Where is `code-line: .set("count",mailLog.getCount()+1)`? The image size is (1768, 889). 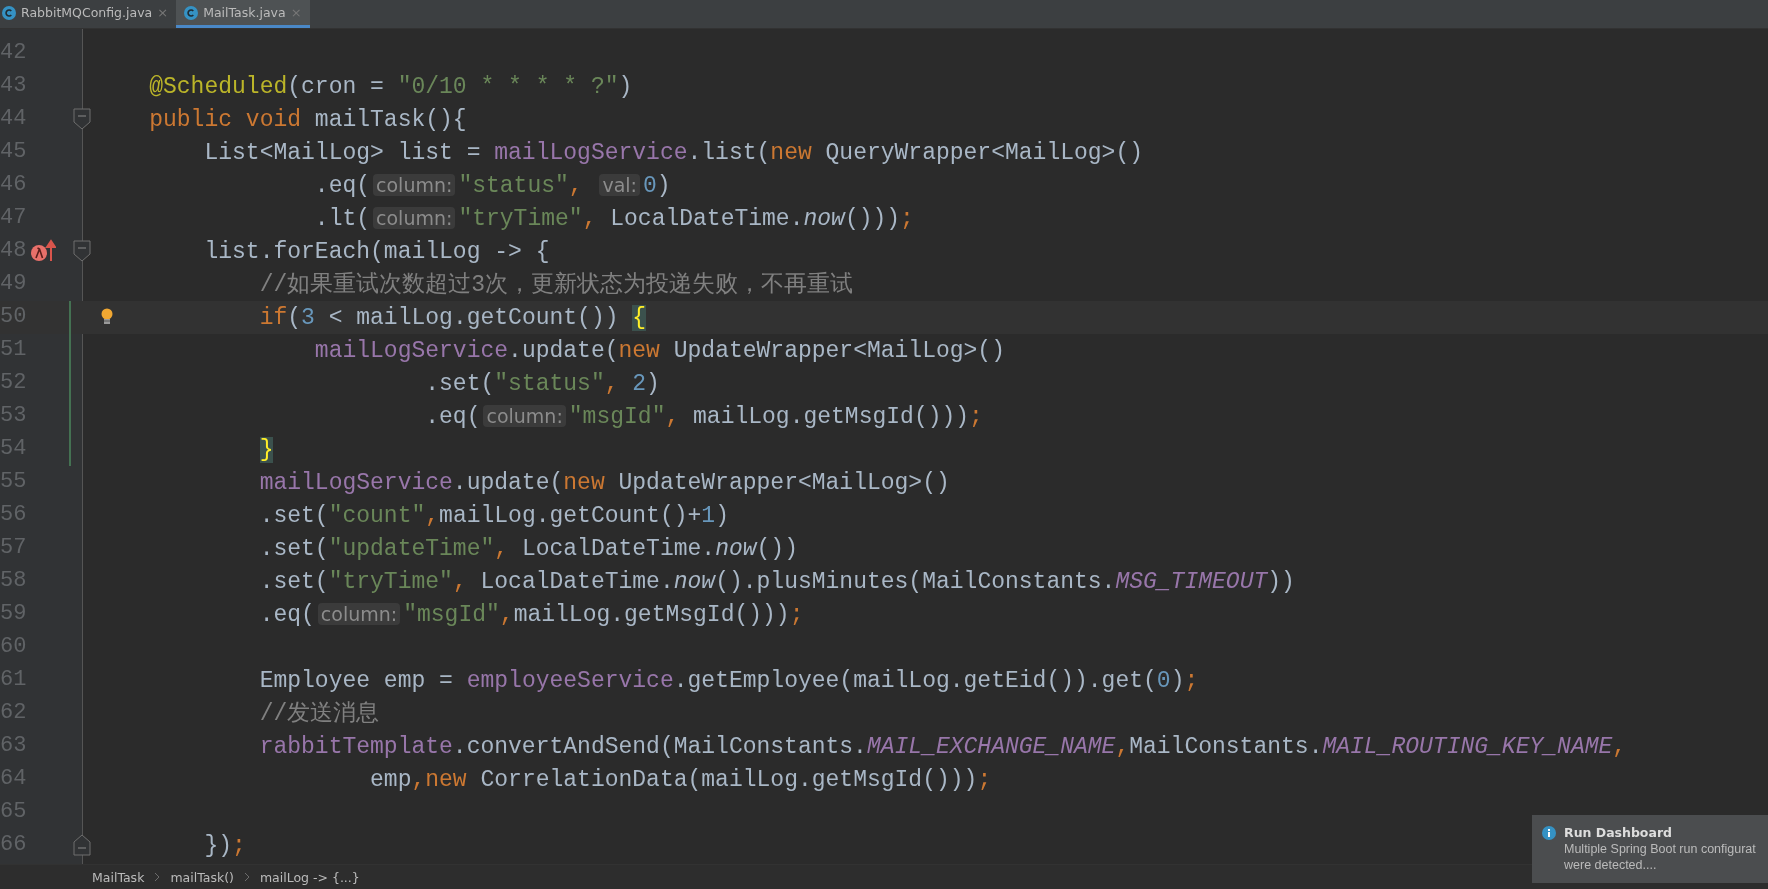 code-line: .set("count",mailLog.getCount()+1) is located at coordinates (493, 515).